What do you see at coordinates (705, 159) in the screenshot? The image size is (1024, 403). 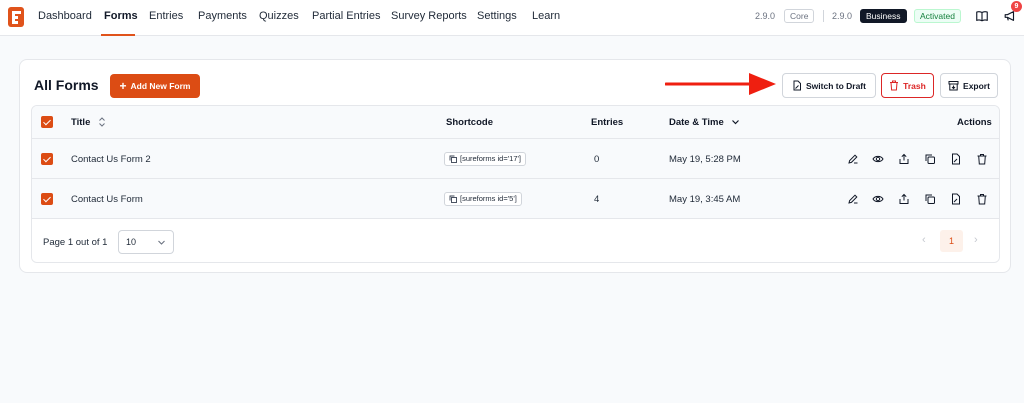 I see `form-date: May 19, 5:28 PM` at bounding box center [705, 159].